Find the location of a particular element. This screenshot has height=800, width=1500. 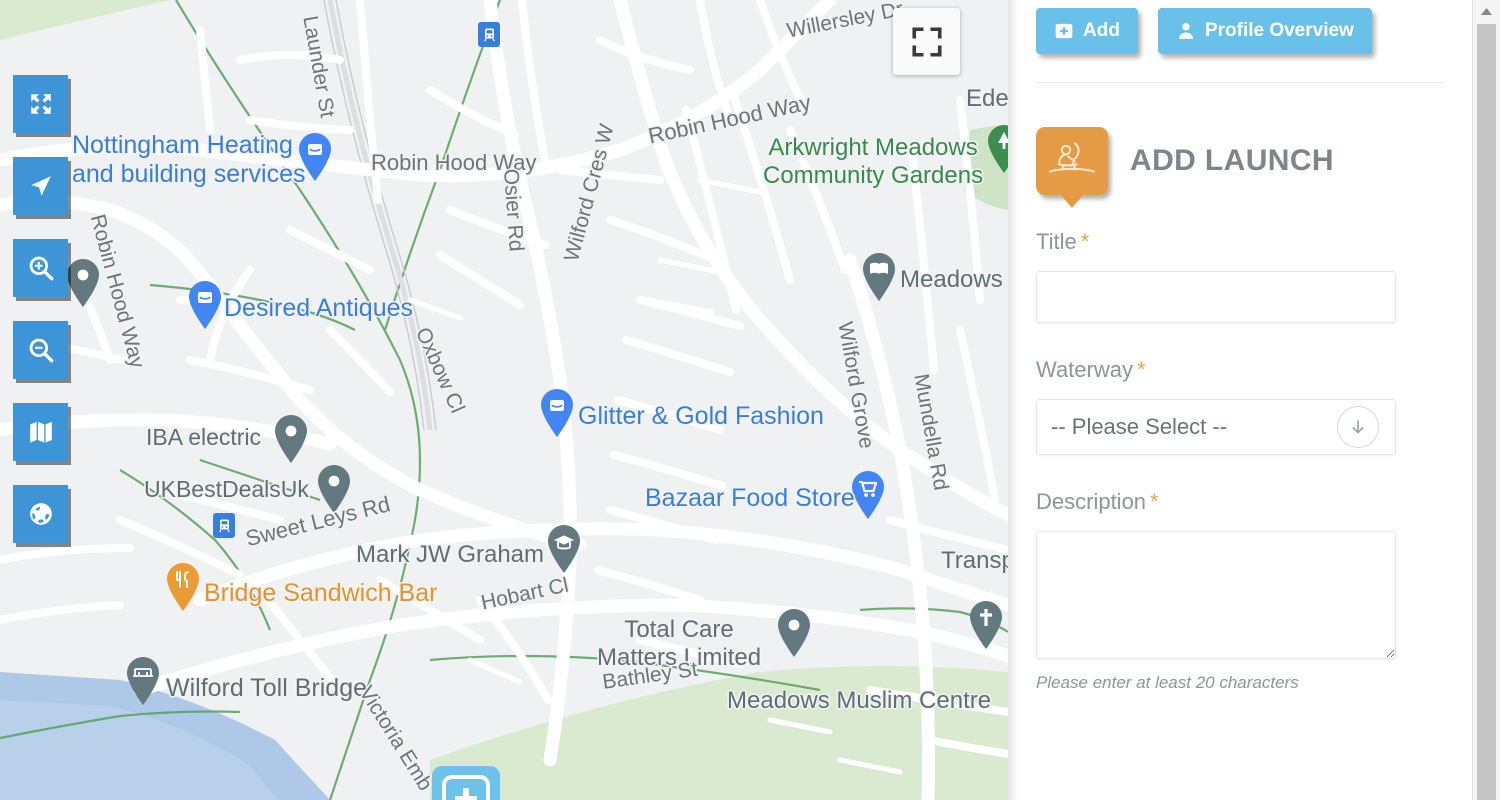

globe-icon is located at coordinates (40, 514).